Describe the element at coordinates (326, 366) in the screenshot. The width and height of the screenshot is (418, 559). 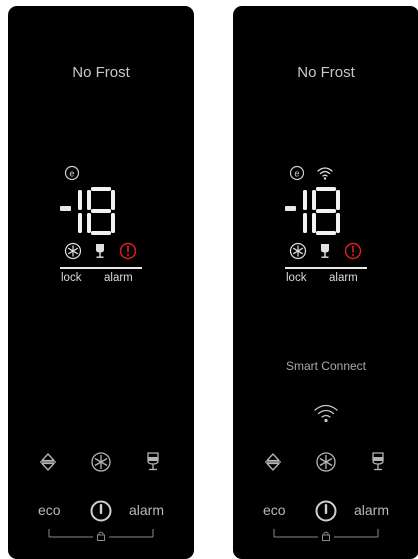
I see `smart-connect-label: Smart Connect` at that location.